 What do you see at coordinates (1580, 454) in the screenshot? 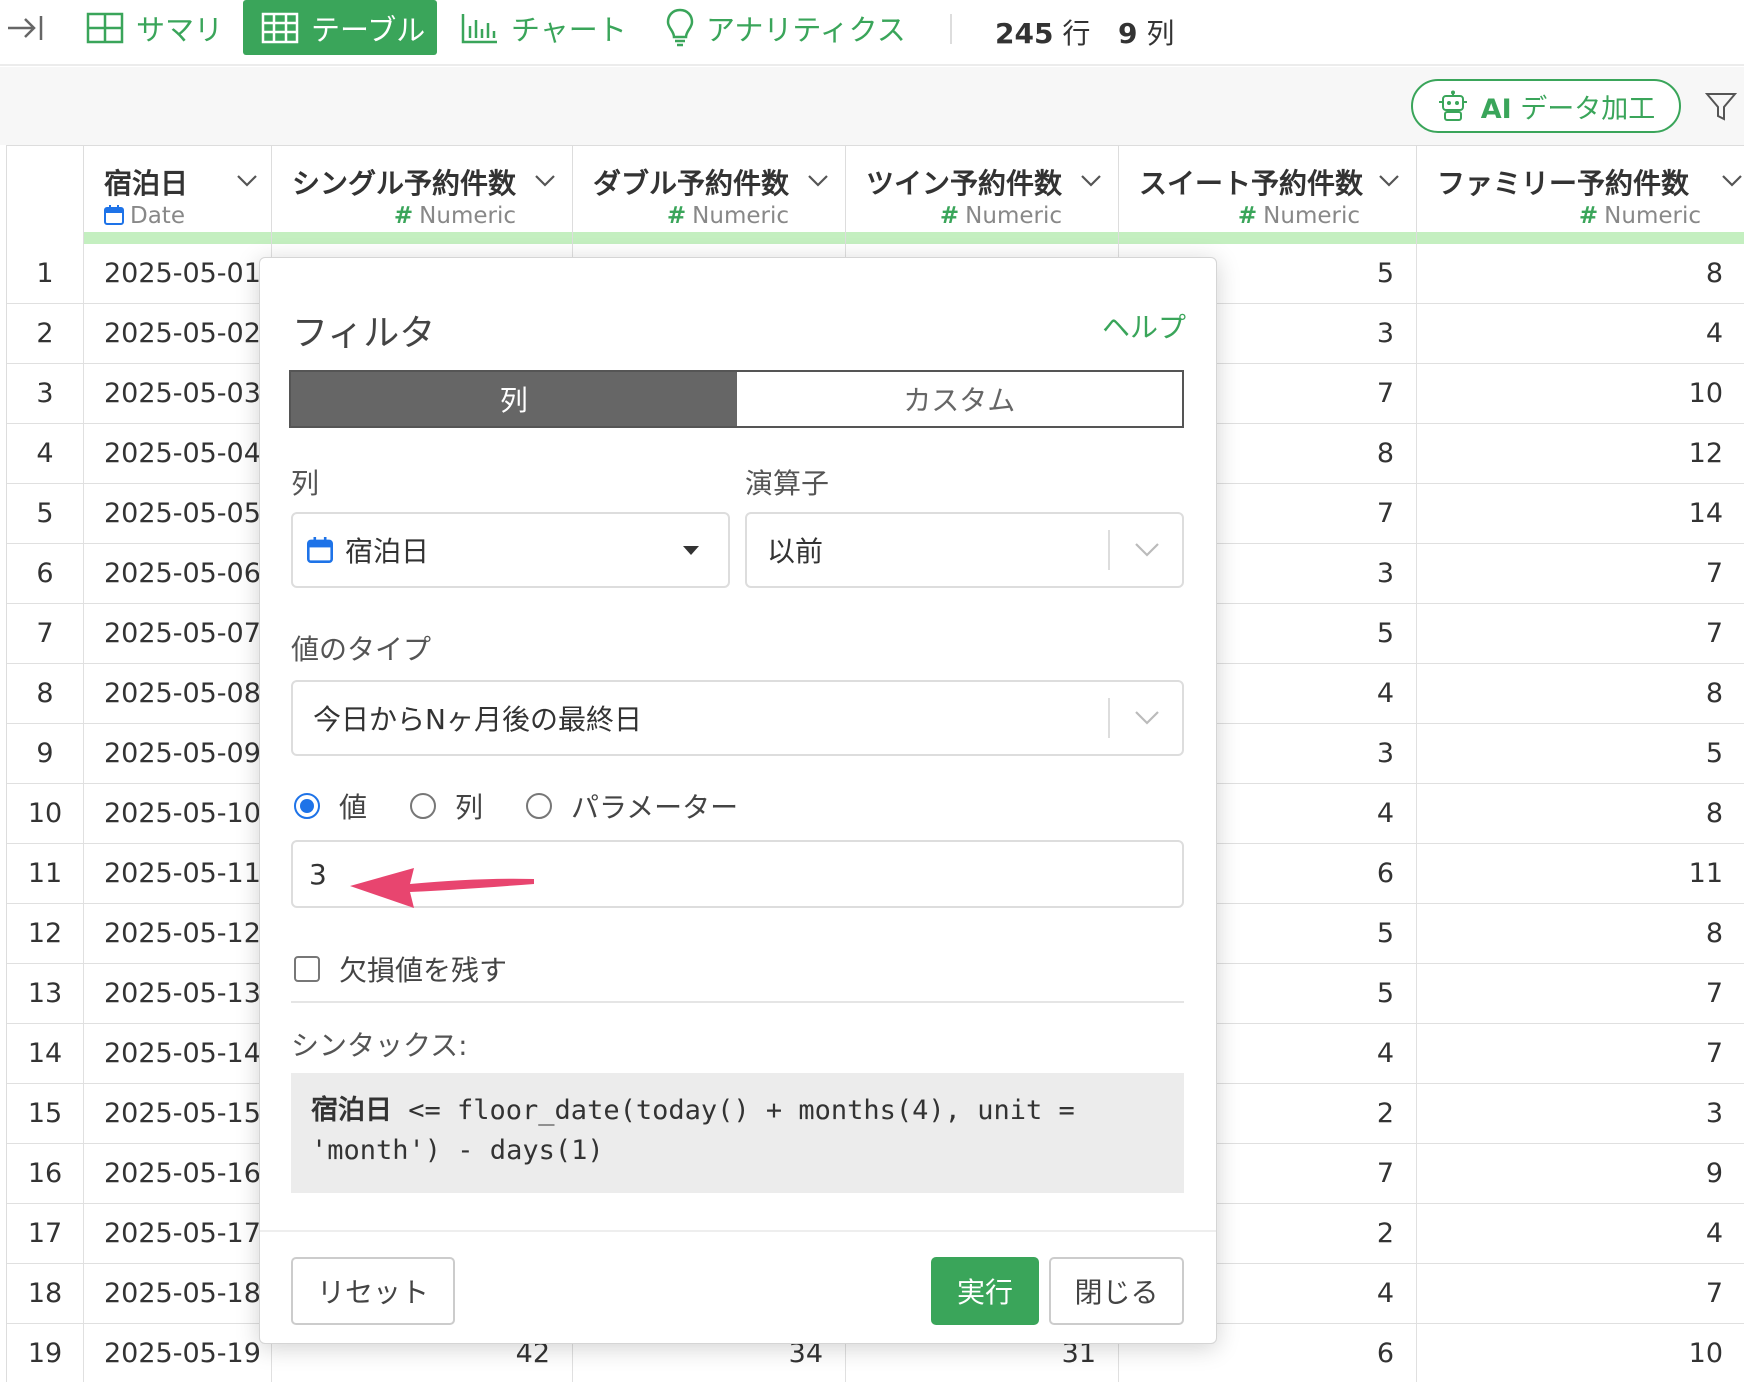
I see `cell-family: 12` at bounding box center [1580, 454].